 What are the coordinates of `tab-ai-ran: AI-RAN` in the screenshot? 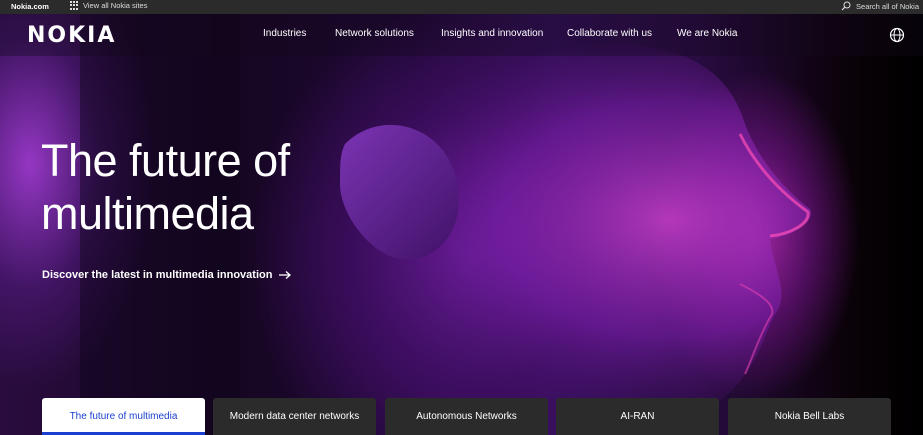 It's located at (637, 416).